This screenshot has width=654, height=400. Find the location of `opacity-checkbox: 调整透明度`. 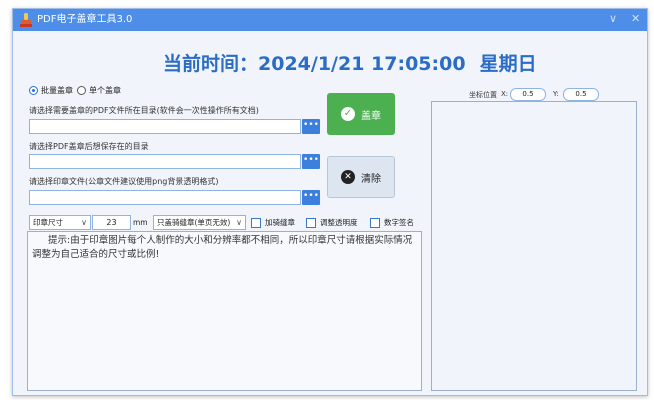

opacity-checkbox: 调整透明度 is located at coordinates (332, 222).